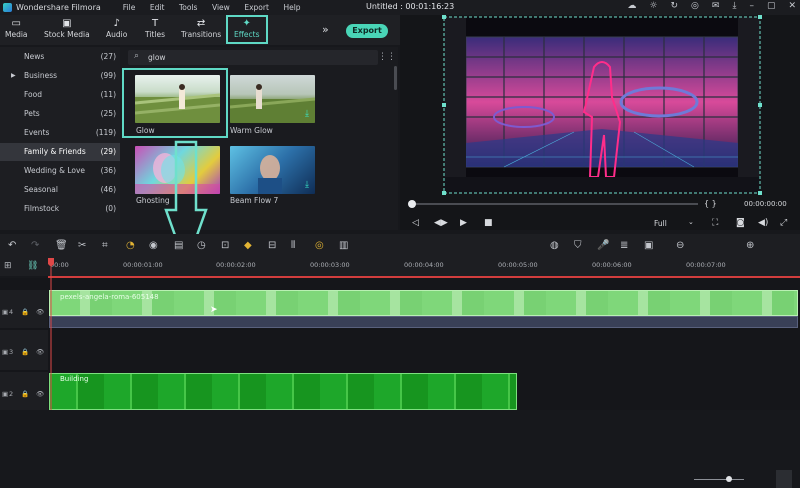 The height and width of the screenshot is (488, 800). What do you see at coordinates (624, 245) in the screenshot?
I see `voiceover-icon: ≣` at bounding box center [624, 245].